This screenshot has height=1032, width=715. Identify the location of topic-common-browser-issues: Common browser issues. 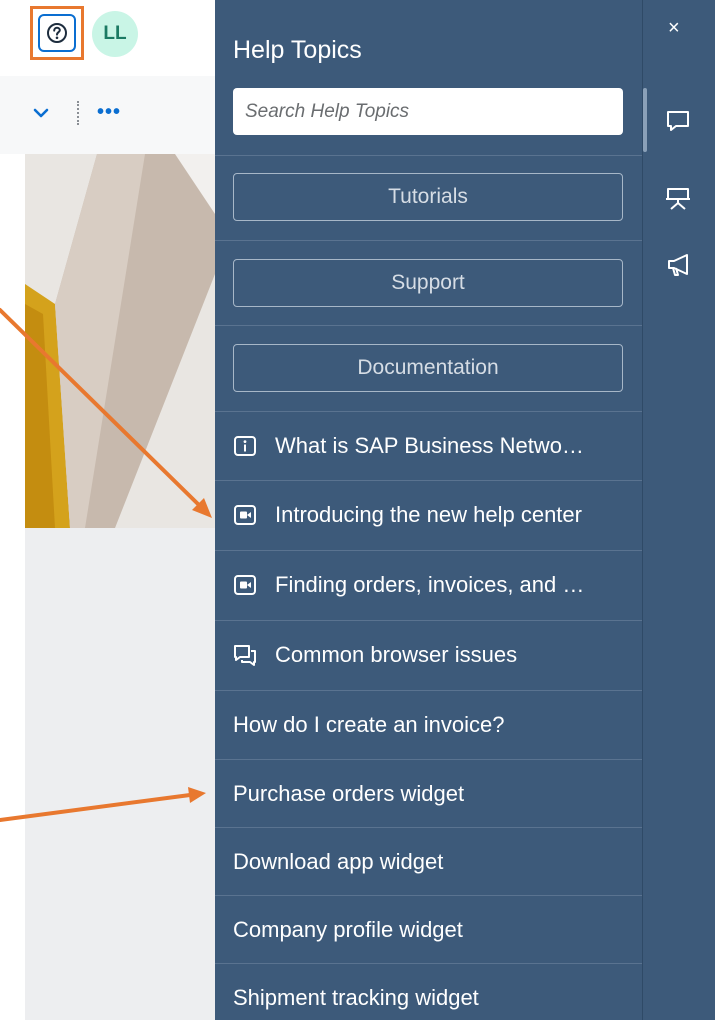
(428, 655).